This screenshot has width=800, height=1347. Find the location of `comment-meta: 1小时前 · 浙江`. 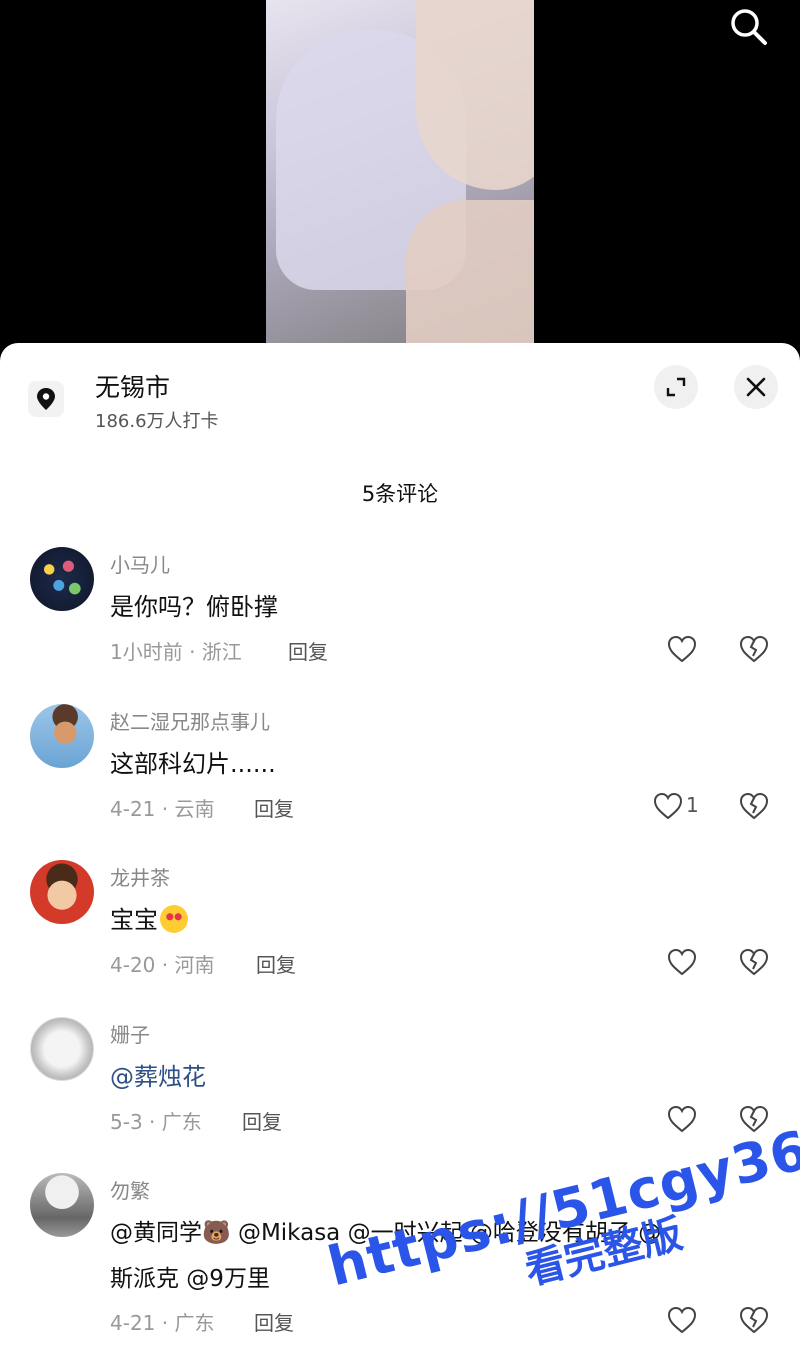

comment-meta: 1小时前 · 浙江 is located at coordinates (176, 652).